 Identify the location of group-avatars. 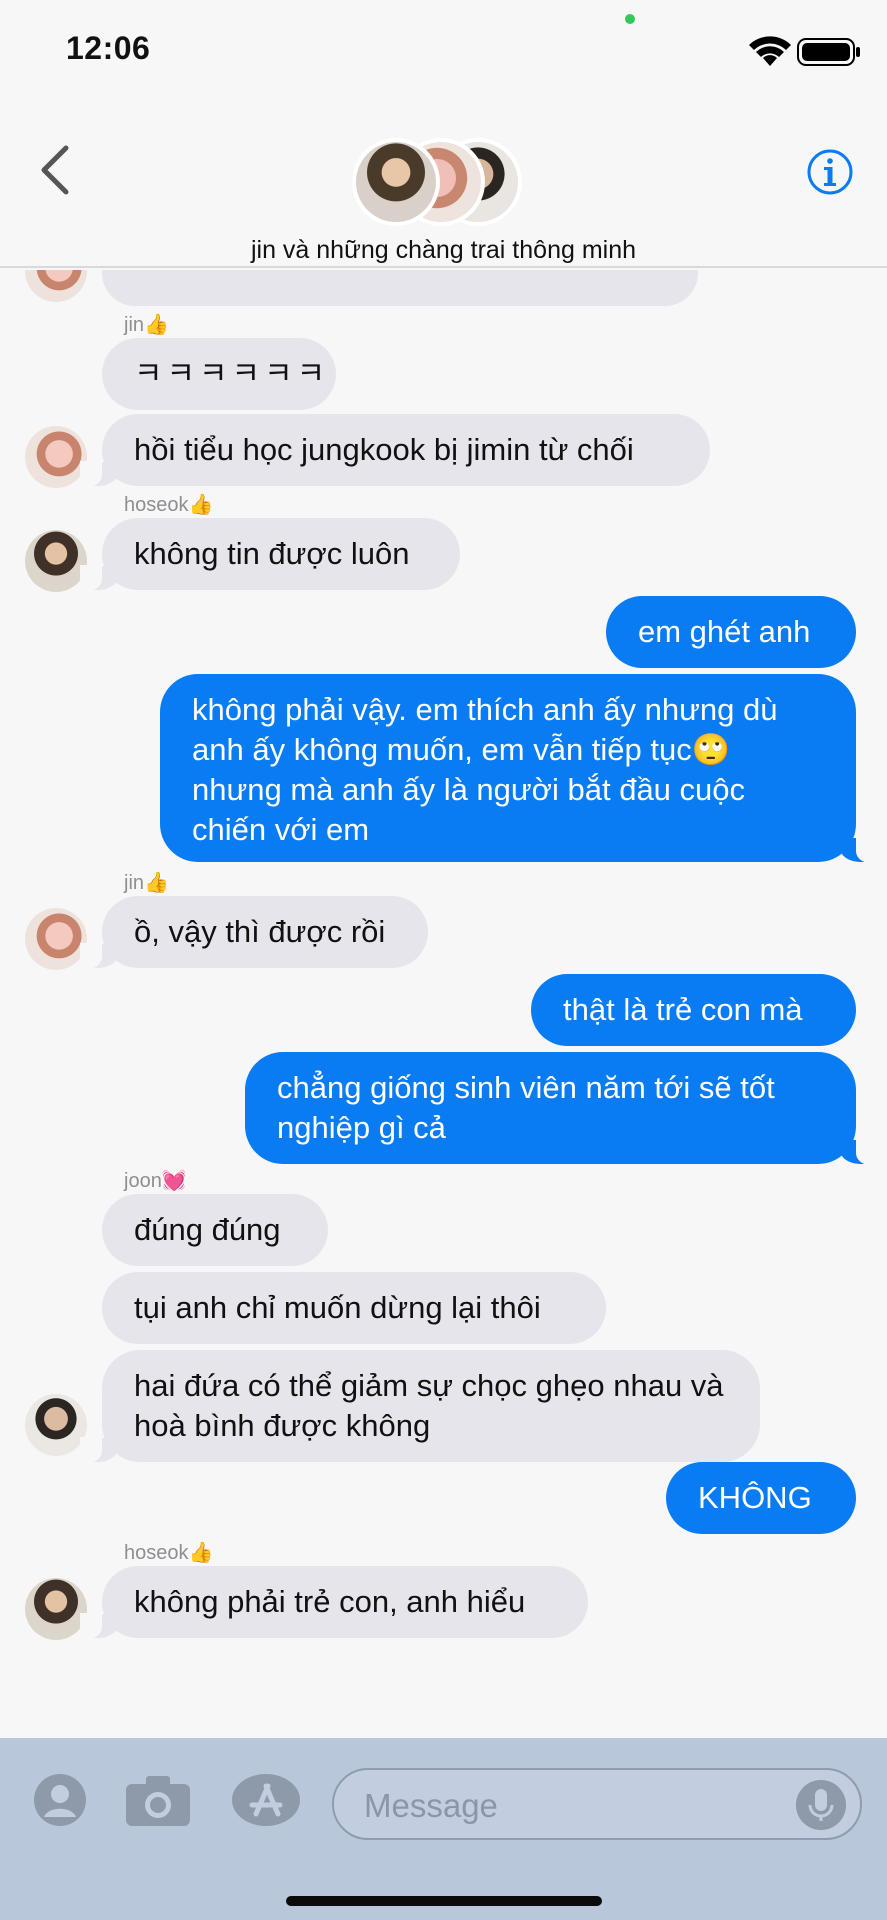
(437, 182).